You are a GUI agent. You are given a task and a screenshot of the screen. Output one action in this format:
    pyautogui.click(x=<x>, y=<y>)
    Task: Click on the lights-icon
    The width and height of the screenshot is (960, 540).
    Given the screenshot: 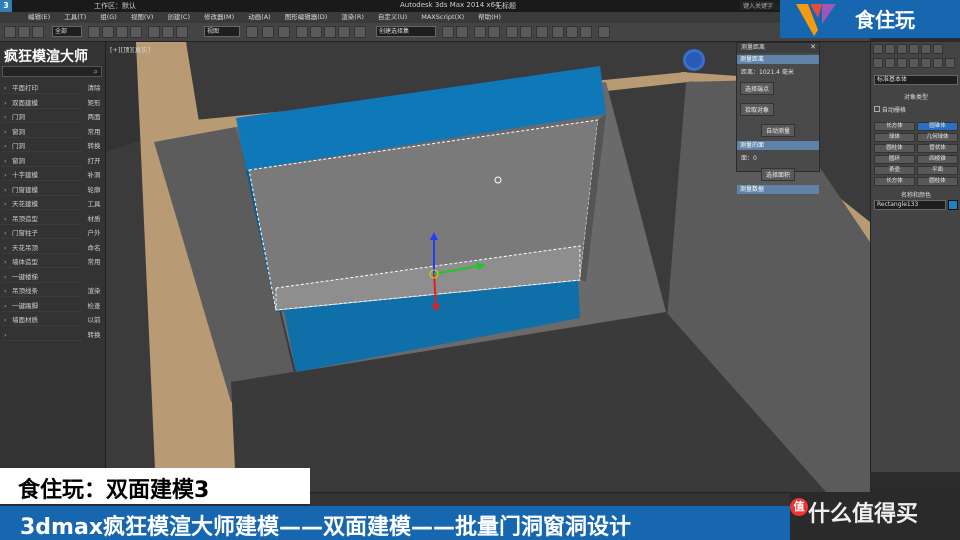 What is the action you would take?
    pyautogui.click(x=902, y=63)
    